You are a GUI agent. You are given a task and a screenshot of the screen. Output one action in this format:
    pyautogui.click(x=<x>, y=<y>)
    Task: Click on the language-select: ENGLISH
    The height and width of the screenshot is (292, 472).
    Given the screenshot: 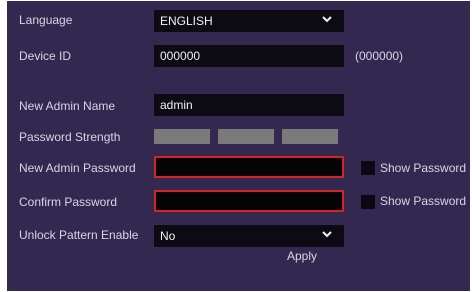 What is the action you would take?
    pyautogui.click(x=249, y=21)
    